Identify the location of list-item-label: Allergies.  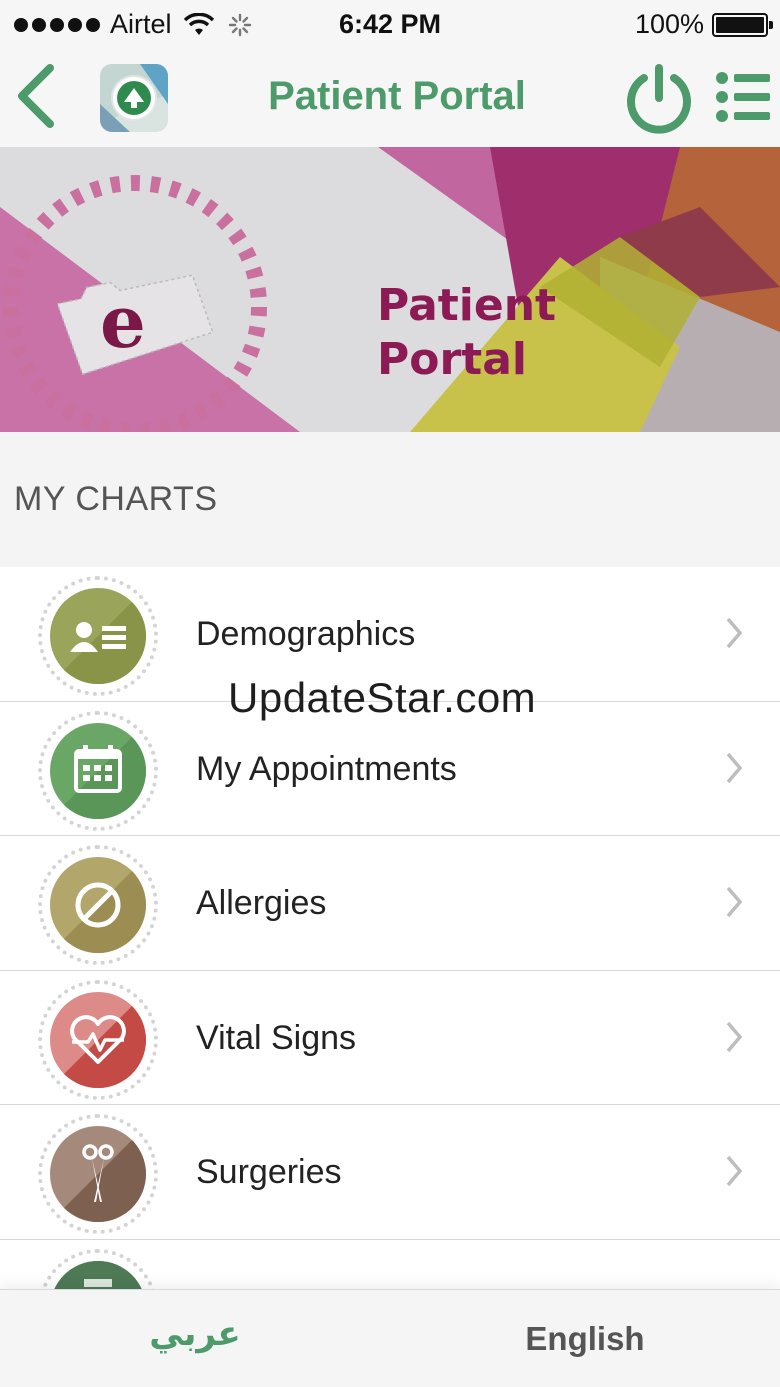
(261, 903).